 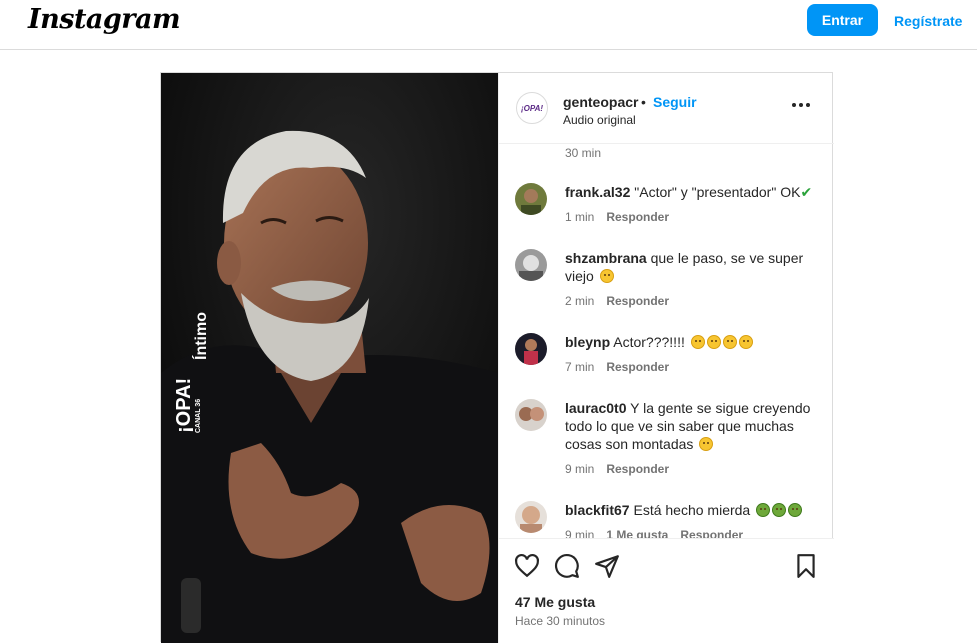 I want to click on post-header: ¡OPA! genteopacr • Seguir Audio original, so click(x=666, y=108).